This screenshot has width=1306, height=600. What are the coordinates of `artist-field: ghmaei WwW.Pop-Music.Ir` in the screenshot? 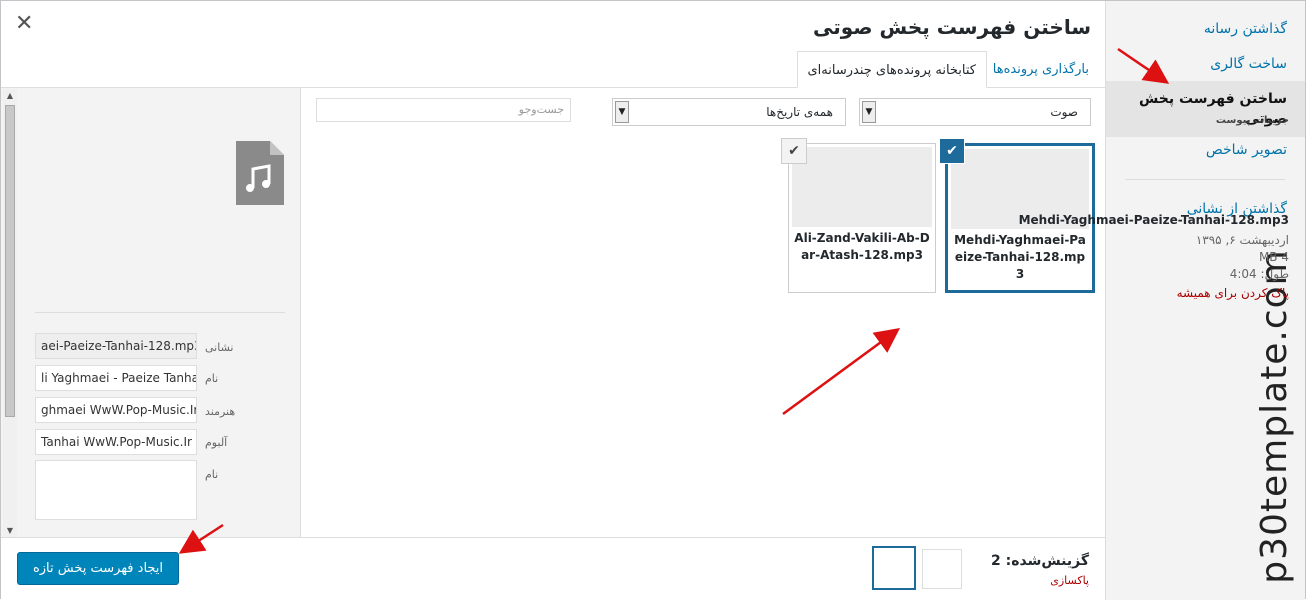 It's located at (116, 410).